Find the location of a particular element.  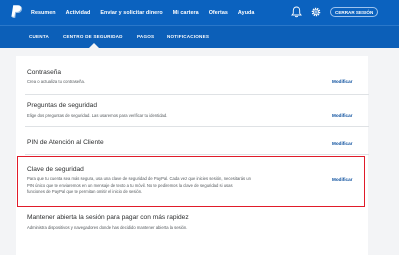

nav-link-ofertas: Ofertas is located at coordinates (218, 13).